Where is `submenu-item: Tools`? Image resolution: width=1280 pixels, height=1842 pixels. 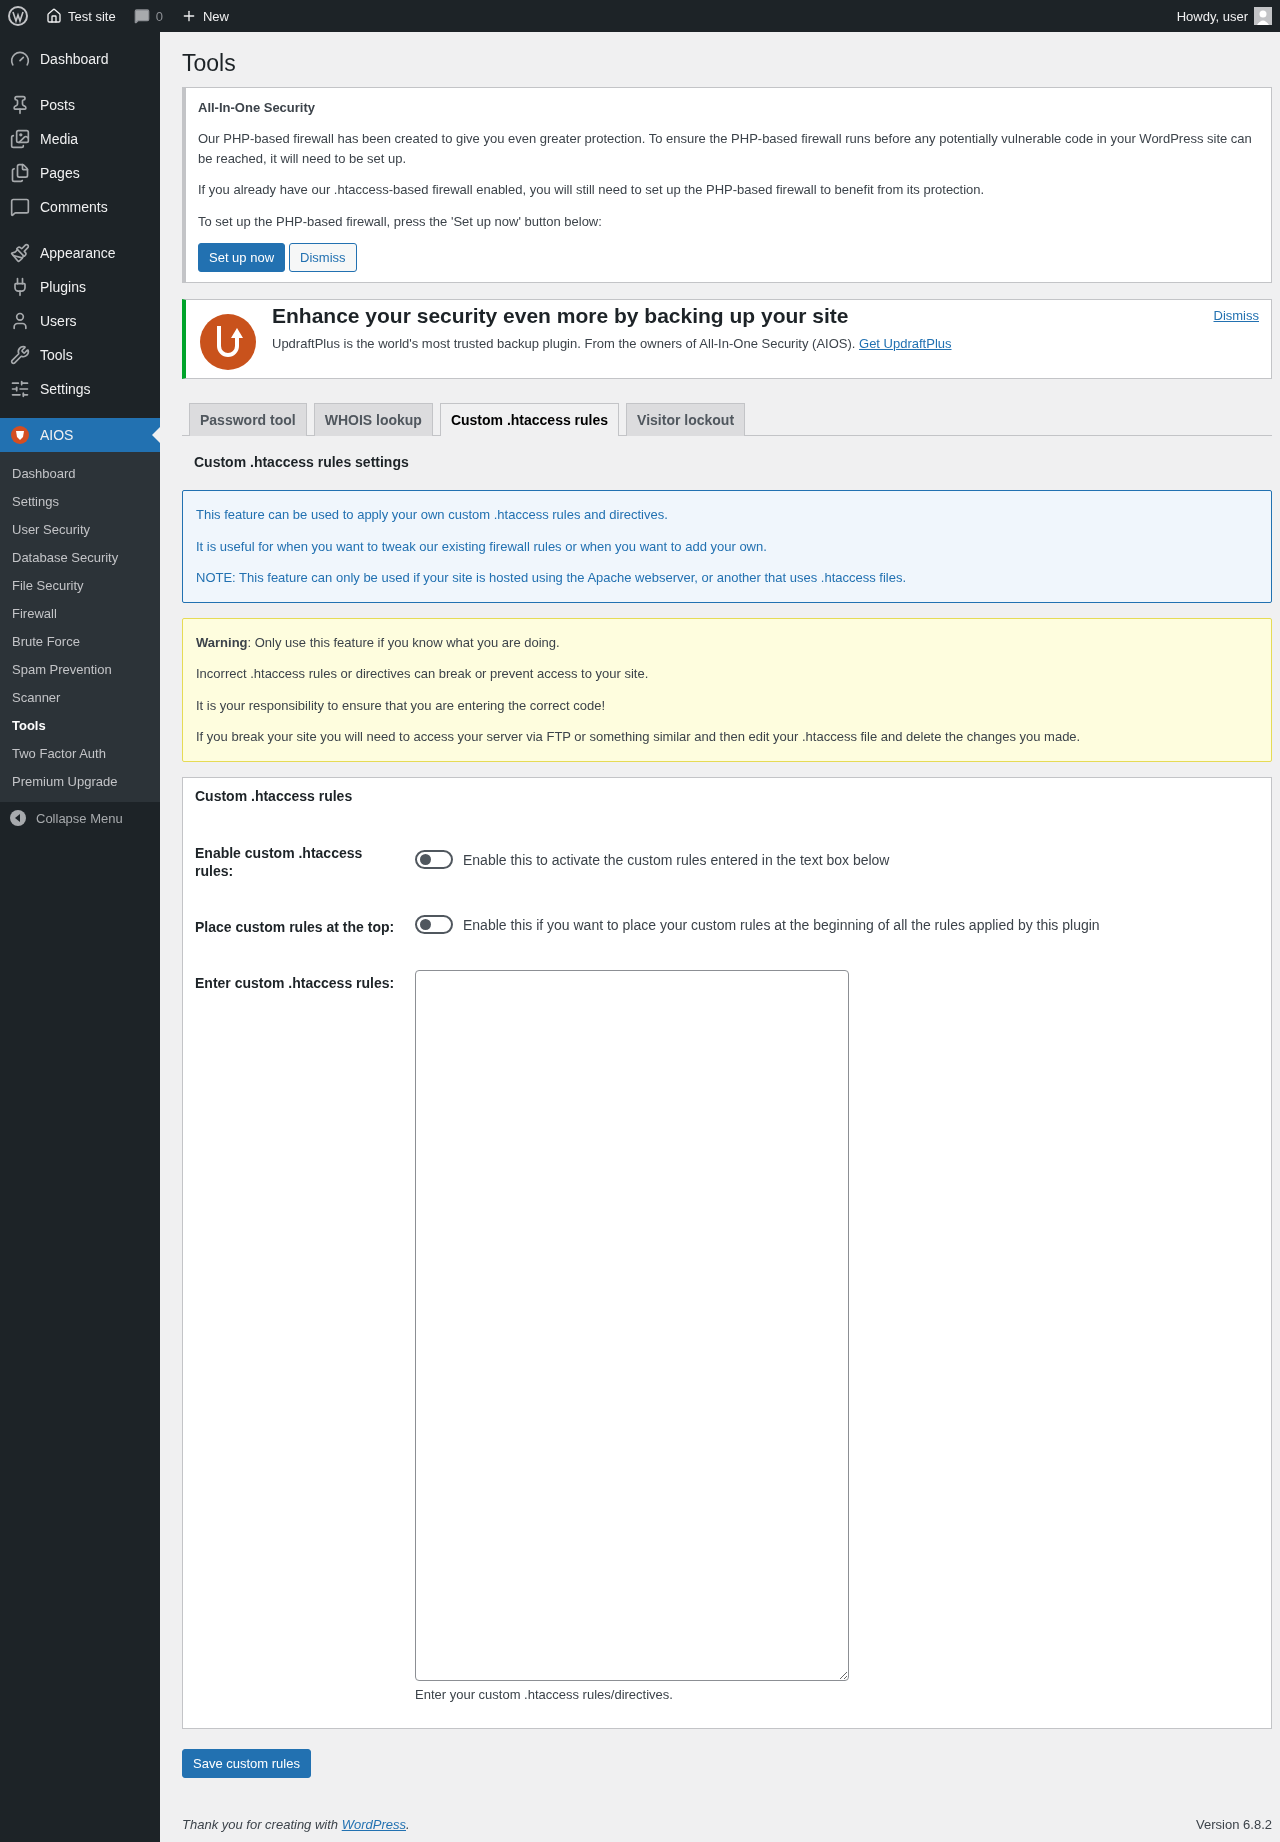
submenu-item: Tools is located at coordinates (80, 725).